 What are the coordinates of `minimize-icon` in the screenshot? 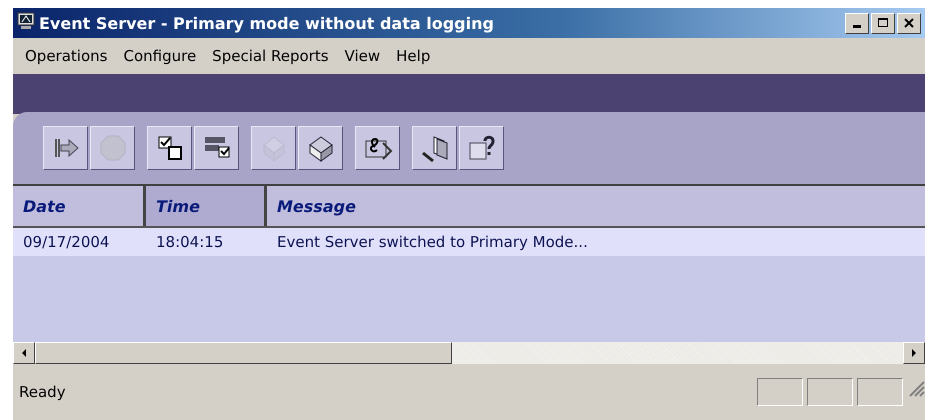 It's located at (857, 26).